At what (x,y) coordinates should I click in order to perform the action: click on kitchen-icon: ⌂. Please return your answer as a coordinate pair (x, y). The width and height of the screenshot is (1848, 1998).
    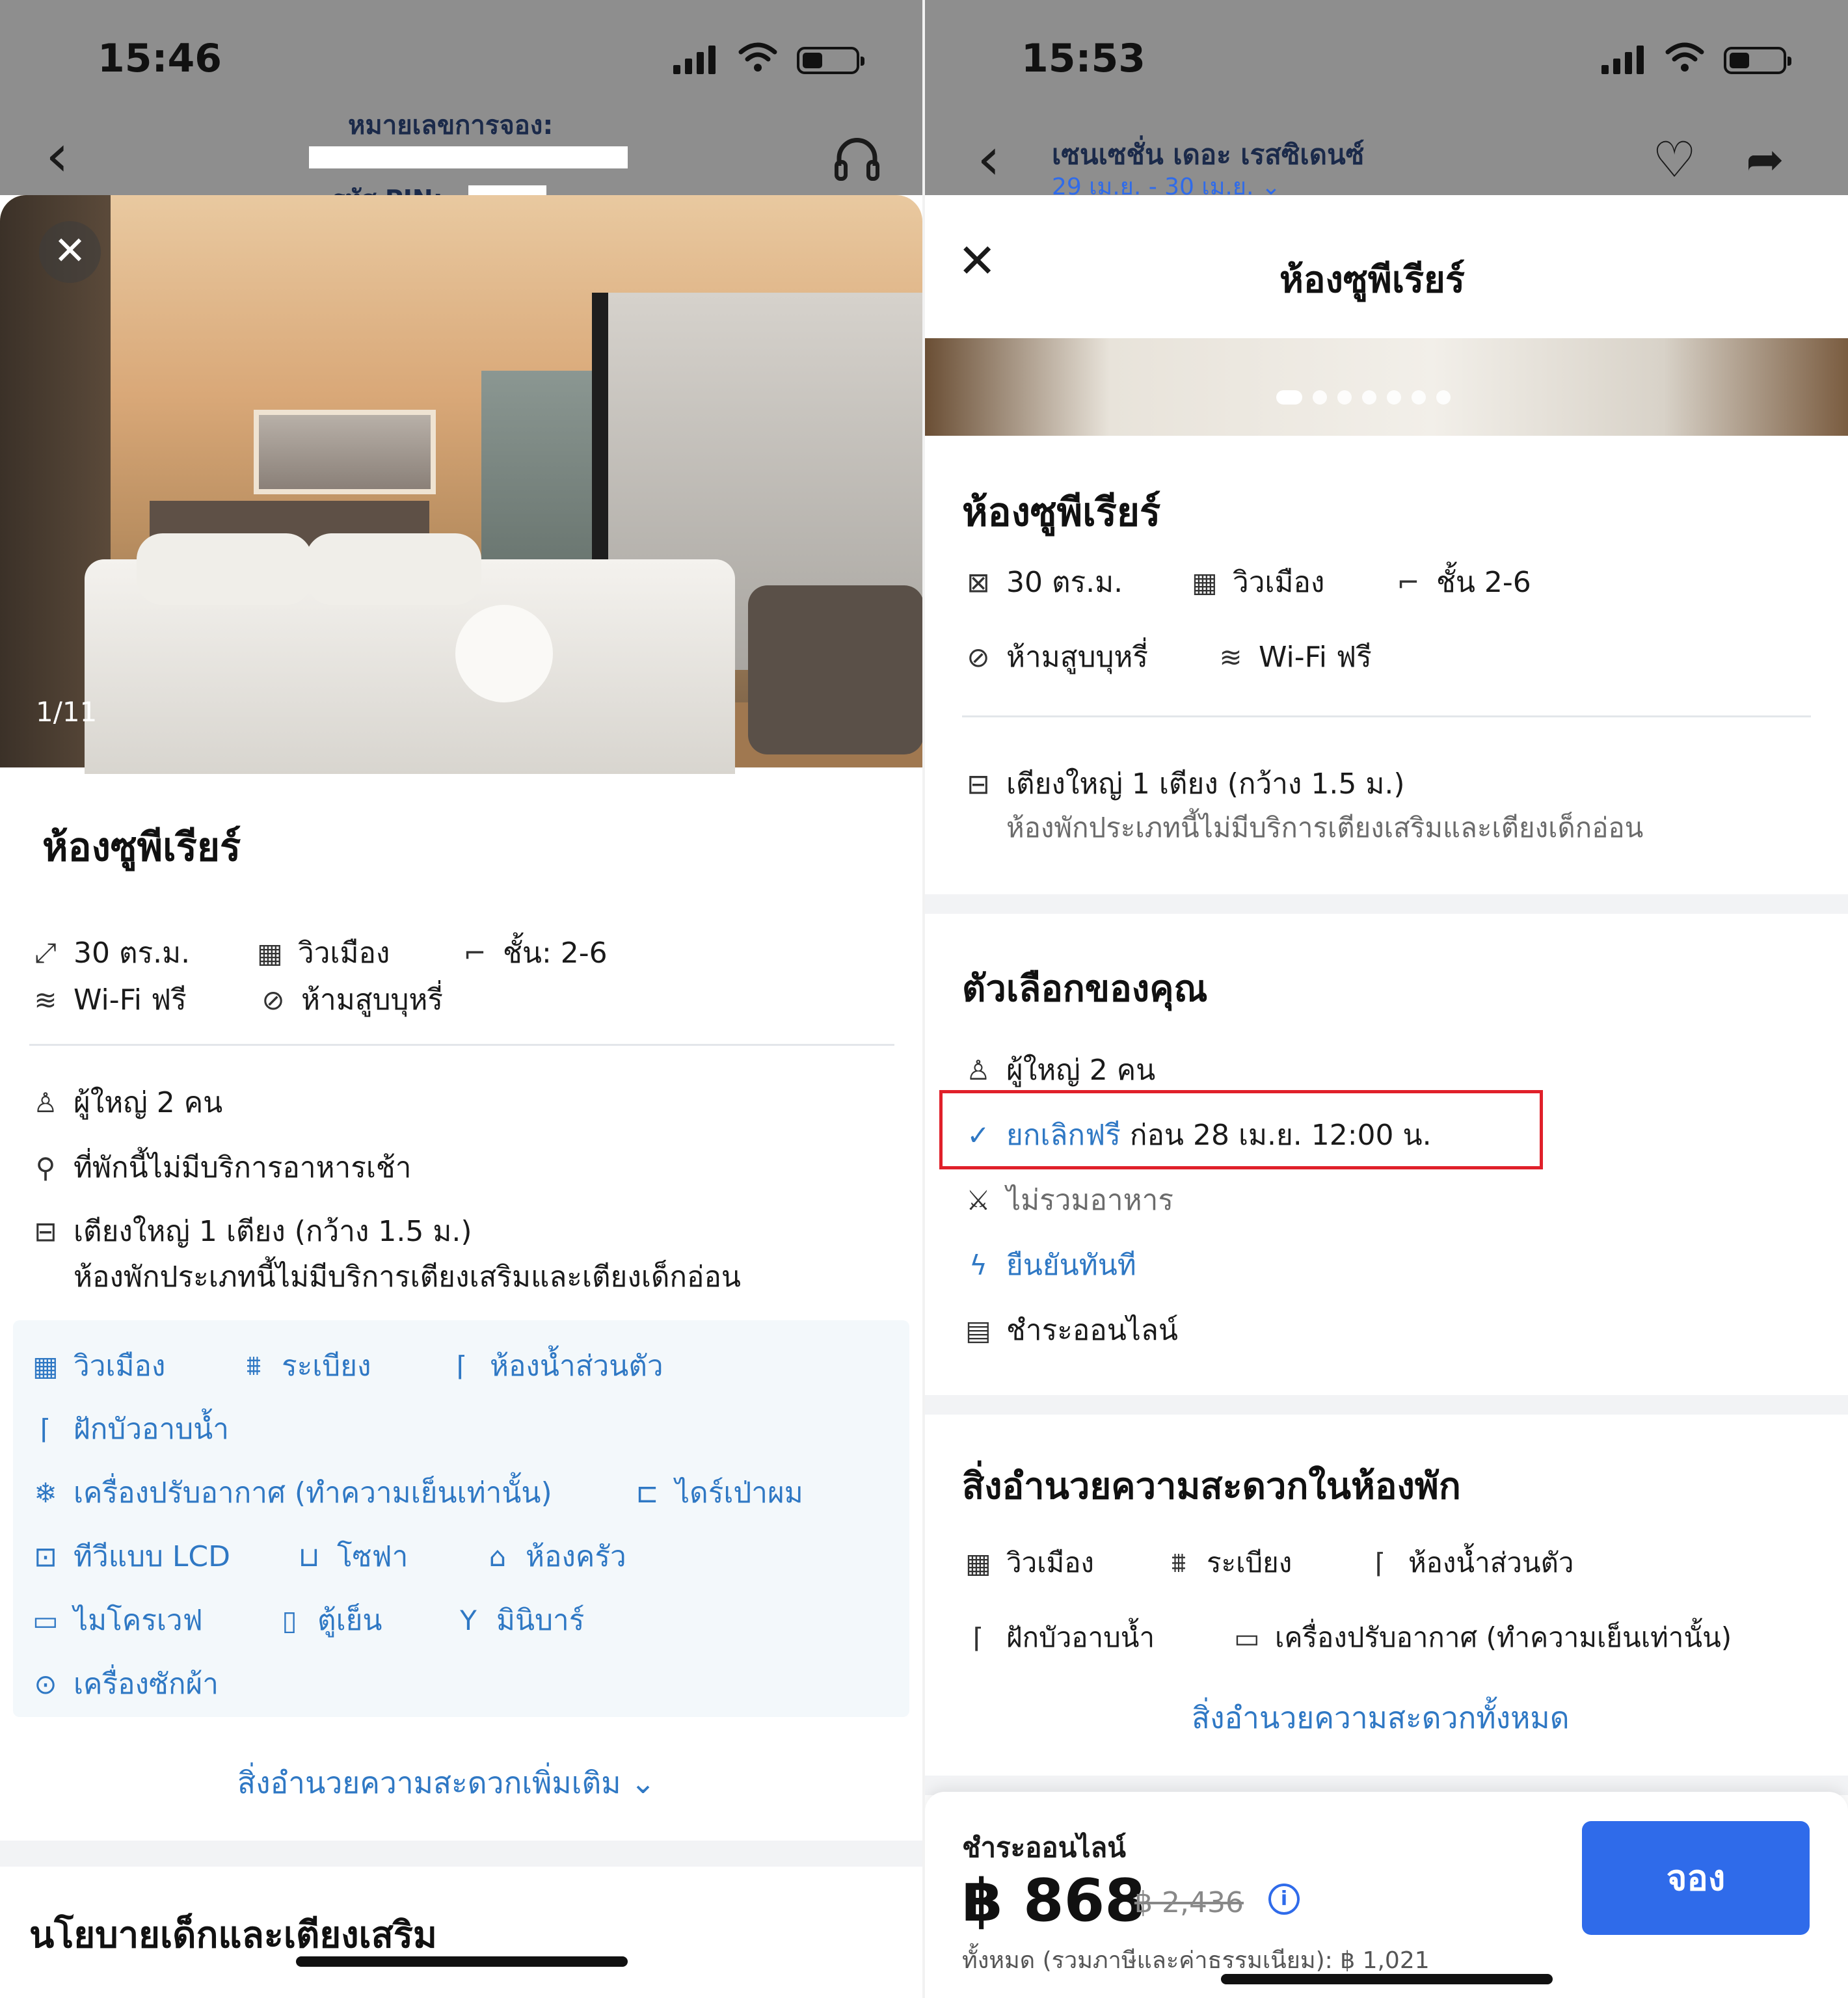
    Looking at the image, I should click on (498, 1556).